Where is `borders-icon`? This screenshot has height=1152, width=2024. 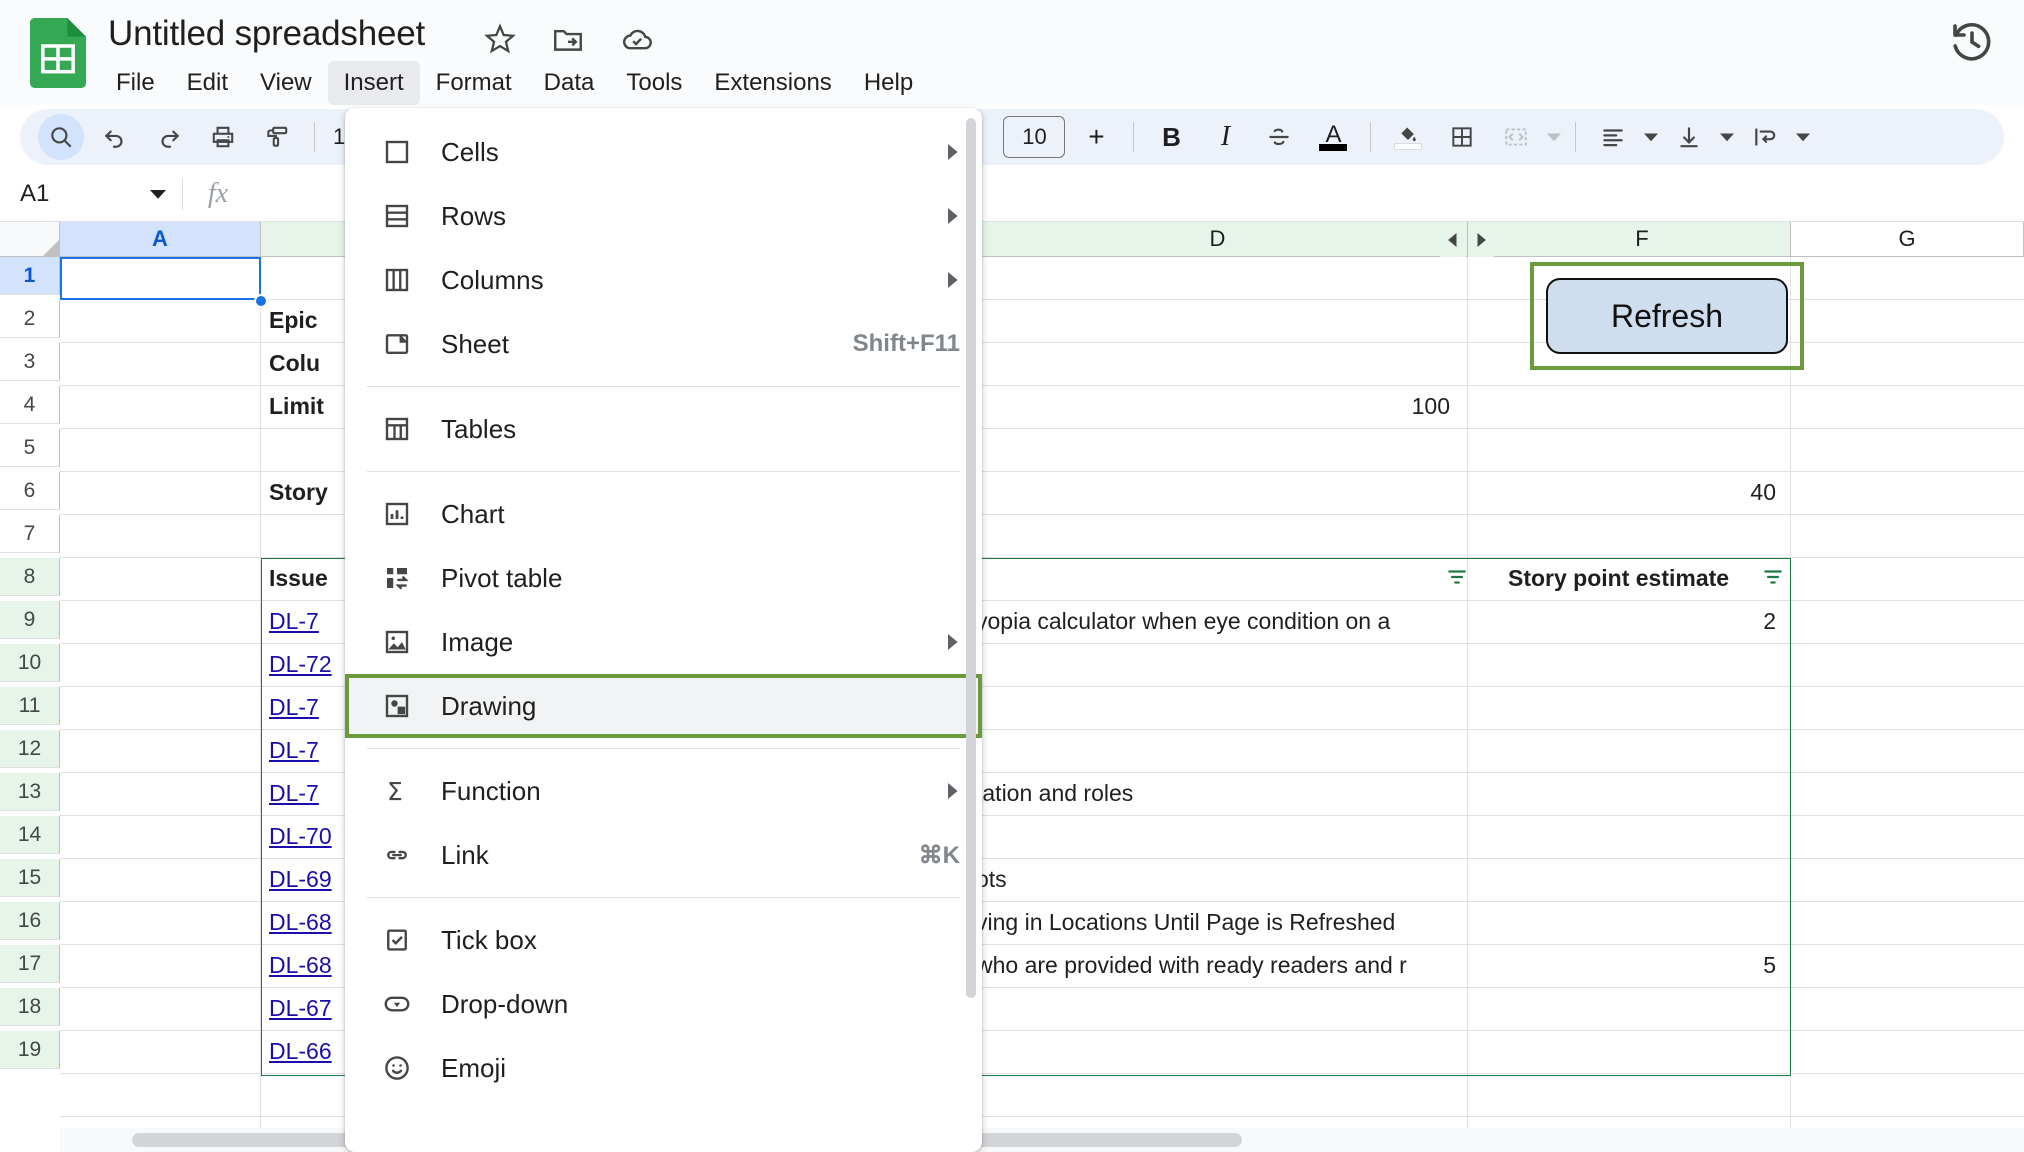 borders-icon is located at coordinates (1462, 137).